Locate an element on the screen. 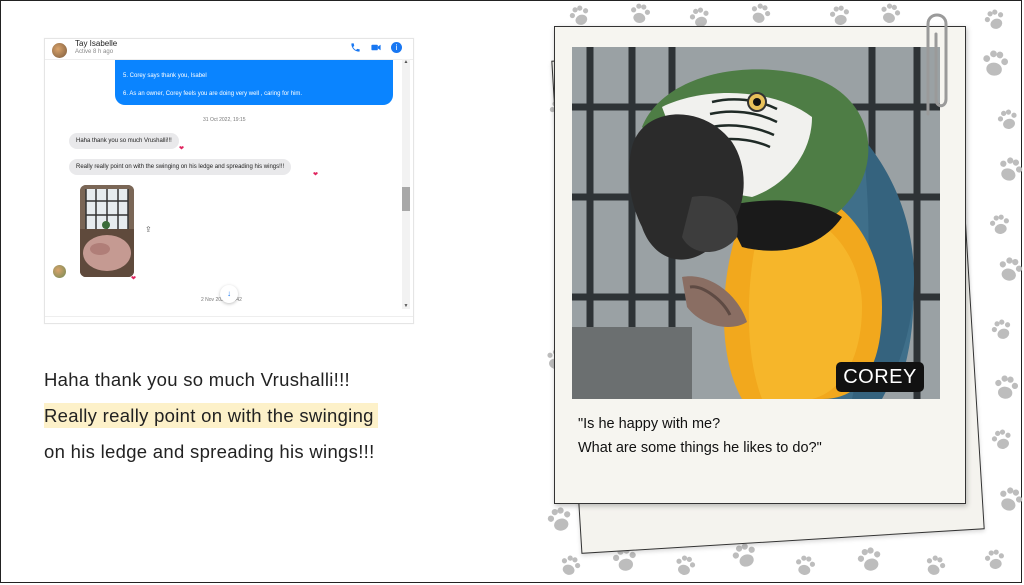 This screenshot has width=1024, height=585. phone-icon is located at coordinates (355, 48).